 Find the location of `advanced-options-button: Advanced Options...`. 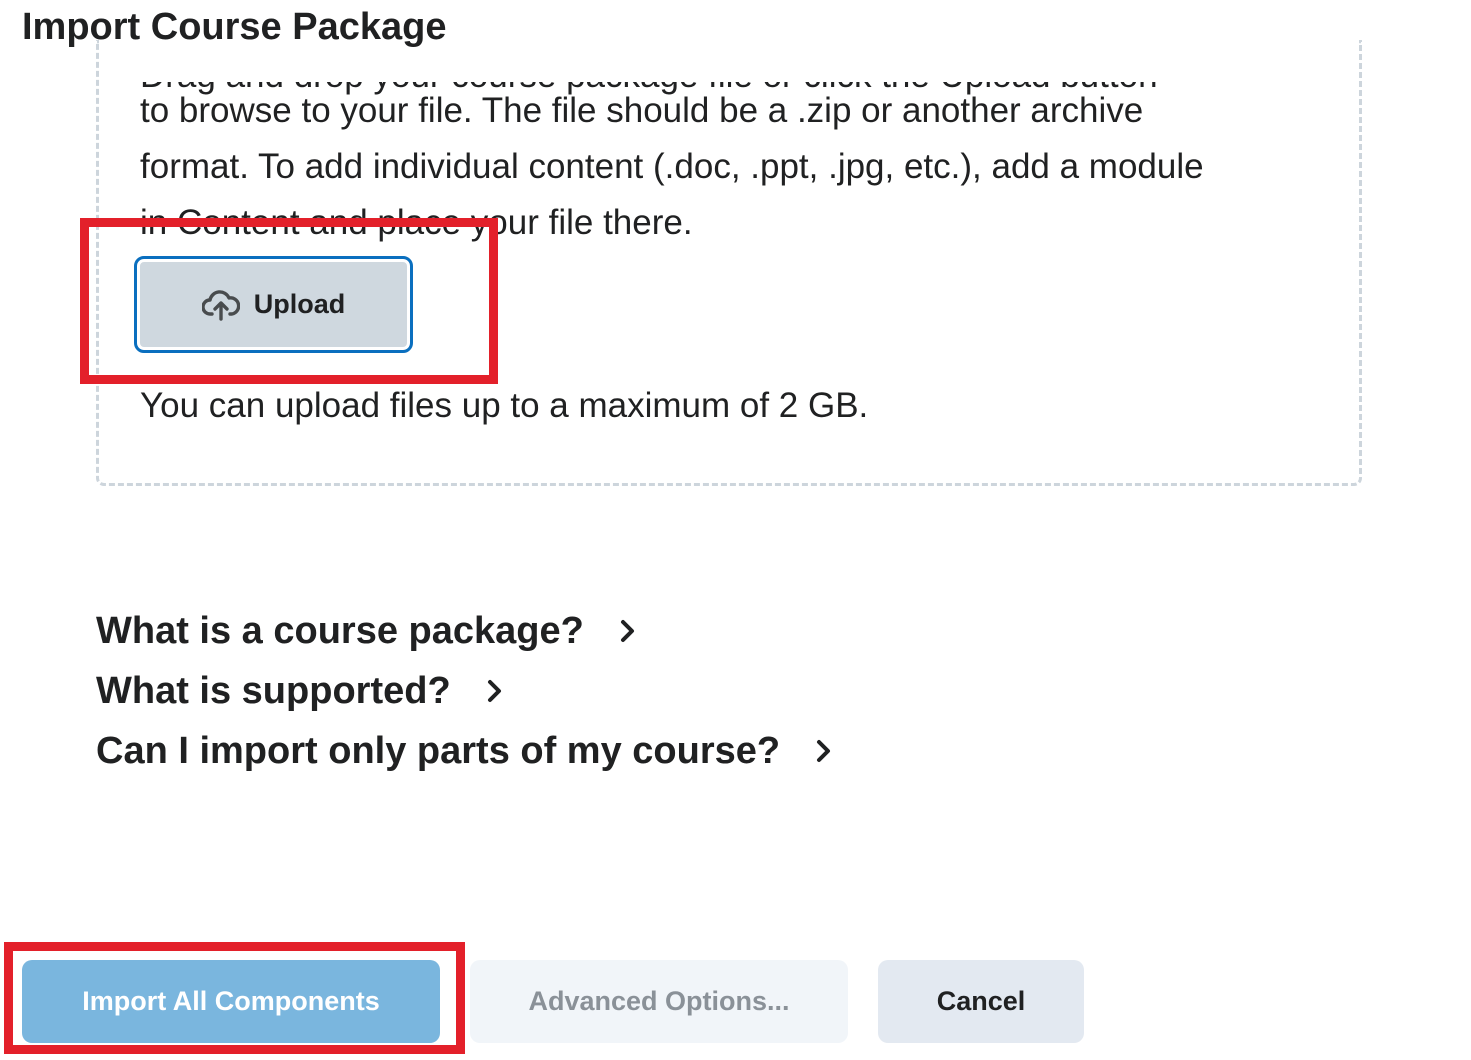

advanced-options-button: Advanced Options... is located at coordinates (659, 1001).